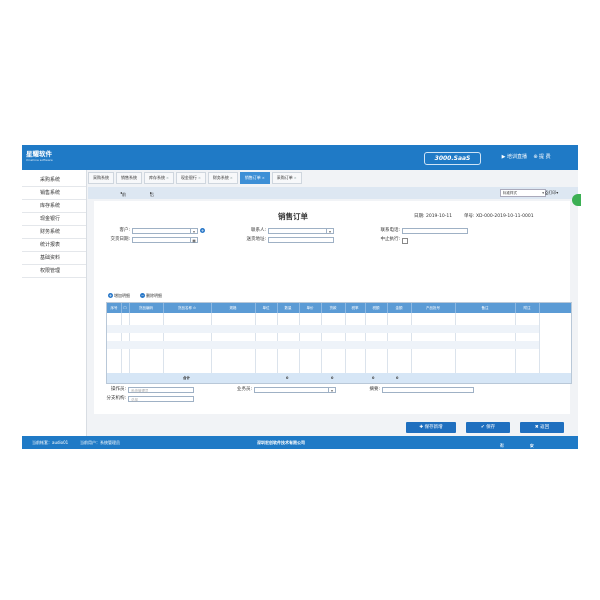  Describe the element at coordinates (186, 378) in the screenshot. I see `total-label: 合计` at that location.